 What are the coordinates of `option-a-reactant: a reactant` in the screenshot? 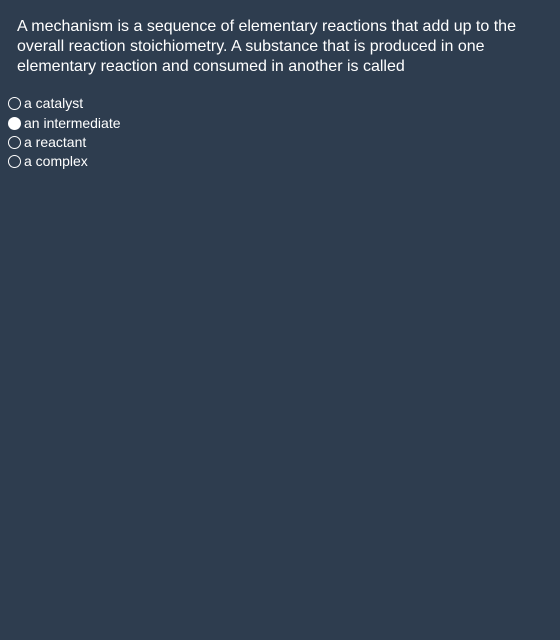 It's located at (64, 142).